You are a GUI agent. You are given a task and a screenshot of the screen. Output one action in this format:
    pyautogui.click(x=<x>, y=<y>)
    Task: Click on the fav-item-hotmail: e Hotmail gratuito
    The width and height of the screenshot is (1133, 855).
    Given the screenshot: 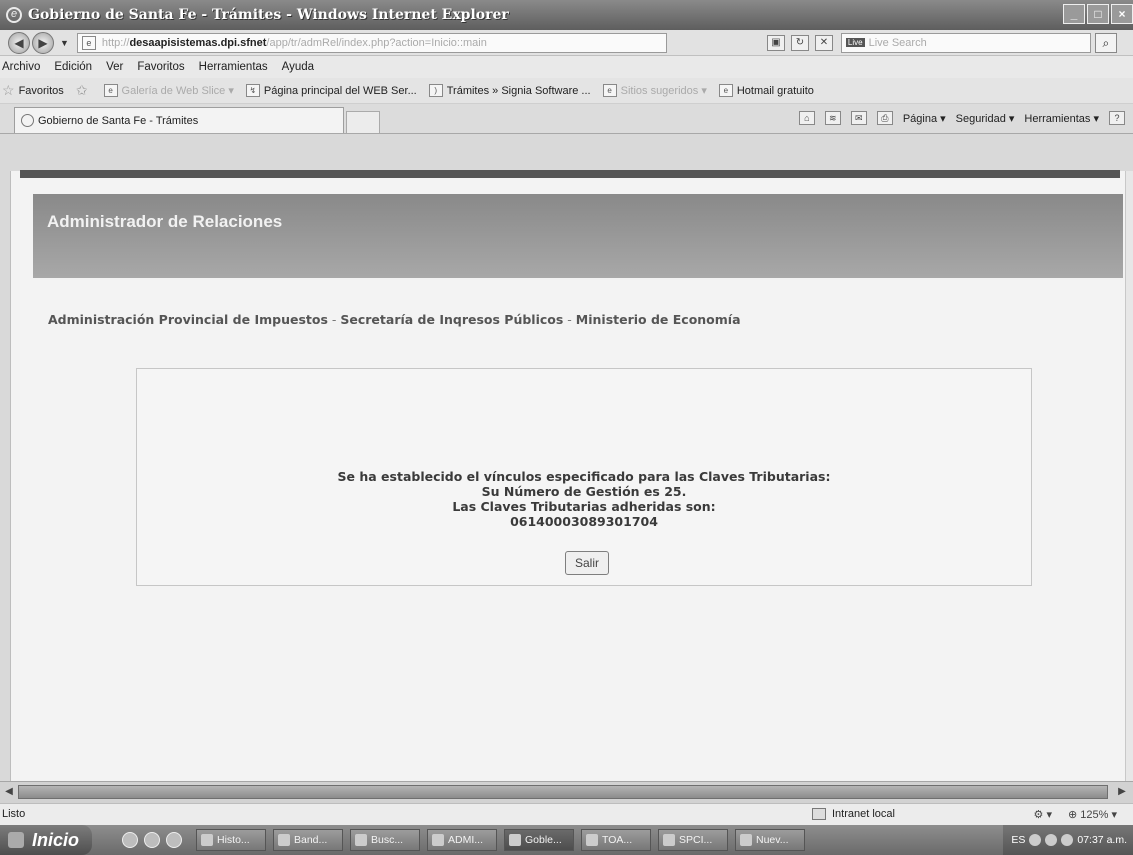 What is the action you would take?
    pyautogui.click(x=766, y=90)
    